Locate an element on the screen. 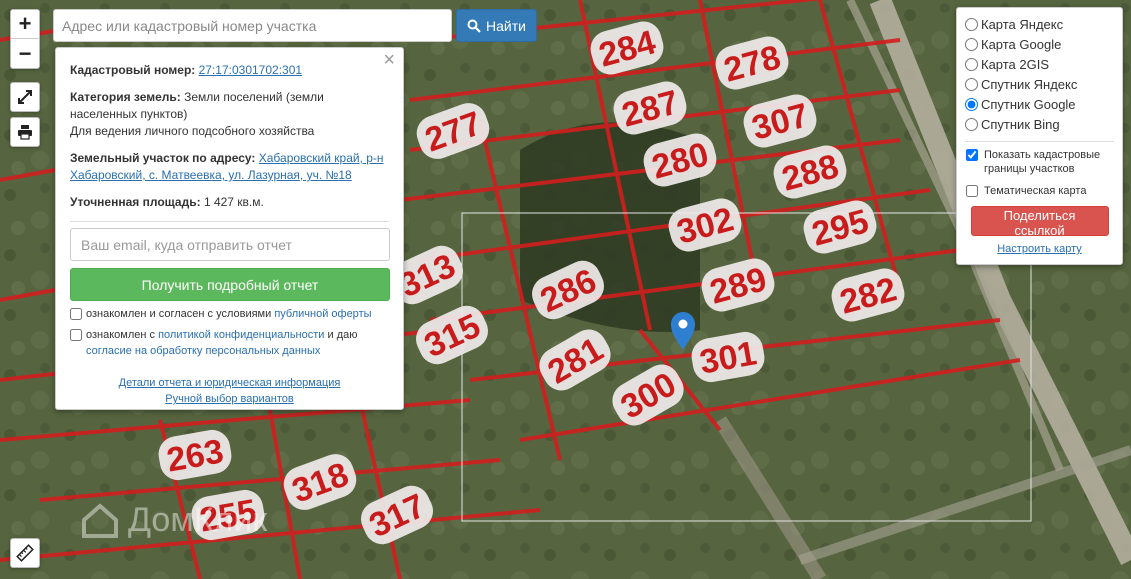  public-offer-link: публичной оферты is located at coordinates (322, 314).